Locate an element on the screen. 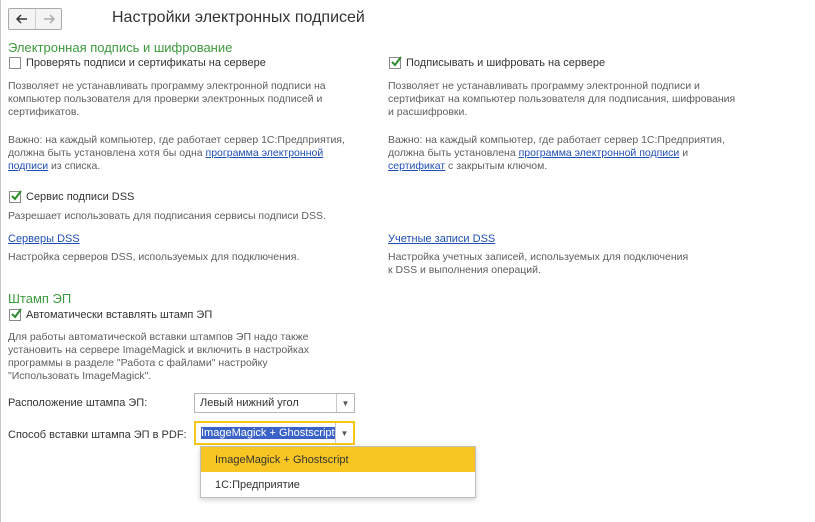  dropdown-option-1c: 1С:Предприятие is located at coordinates (338, 484).